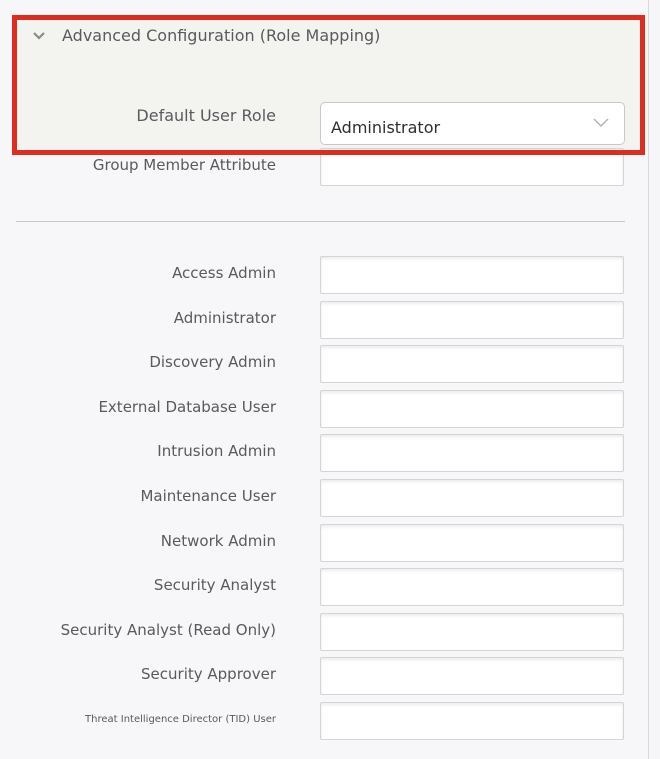 This screenshot has height=759, width=660. I want to click on role-label: Threat Intelligence Director (TID) User, so click(180, 719).